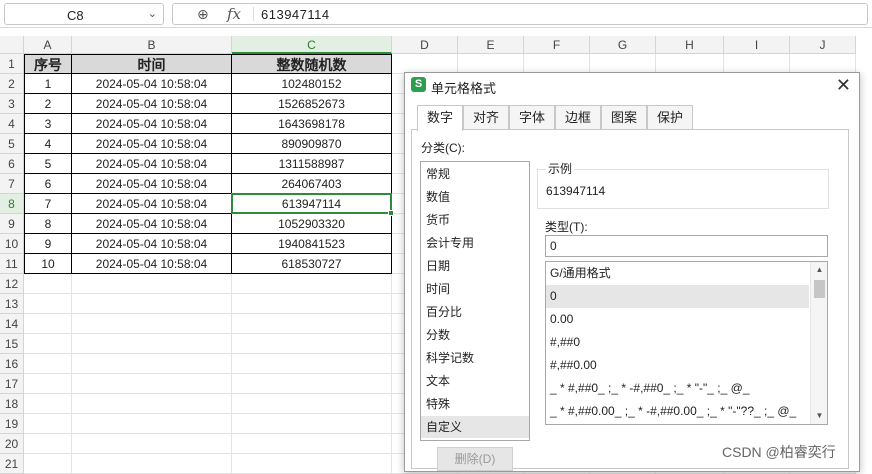 This screenshot has width=872, height=474. I want to click on cell-b2: 2024-05-04 10:58:04, so click(152, 84).